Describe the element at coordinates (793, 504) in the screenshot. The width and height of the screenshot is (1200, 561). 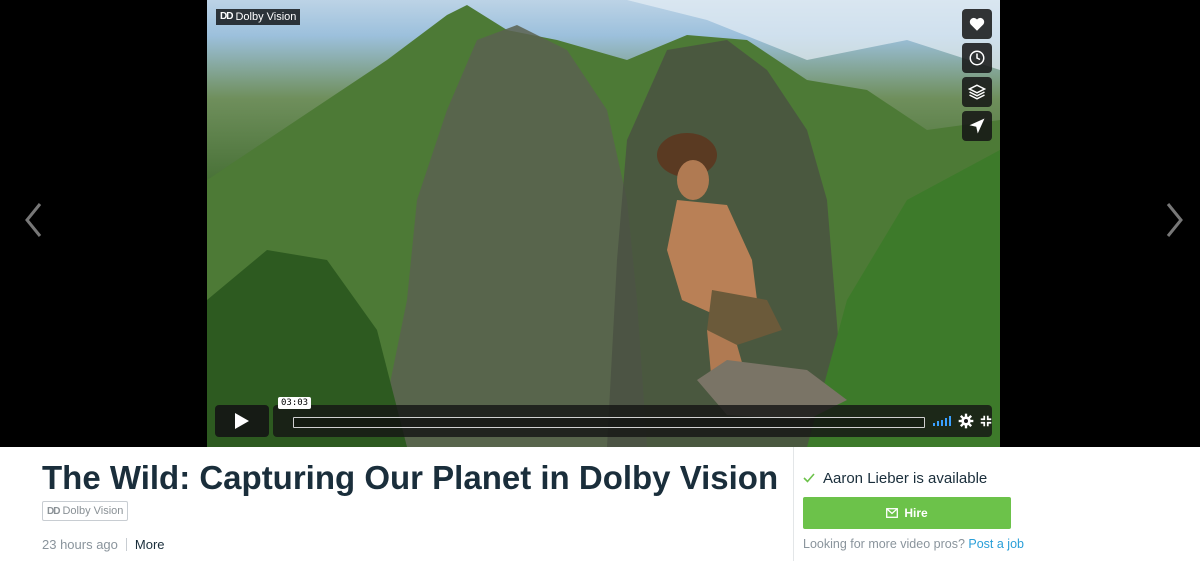
I see `panel-divider` at that location.